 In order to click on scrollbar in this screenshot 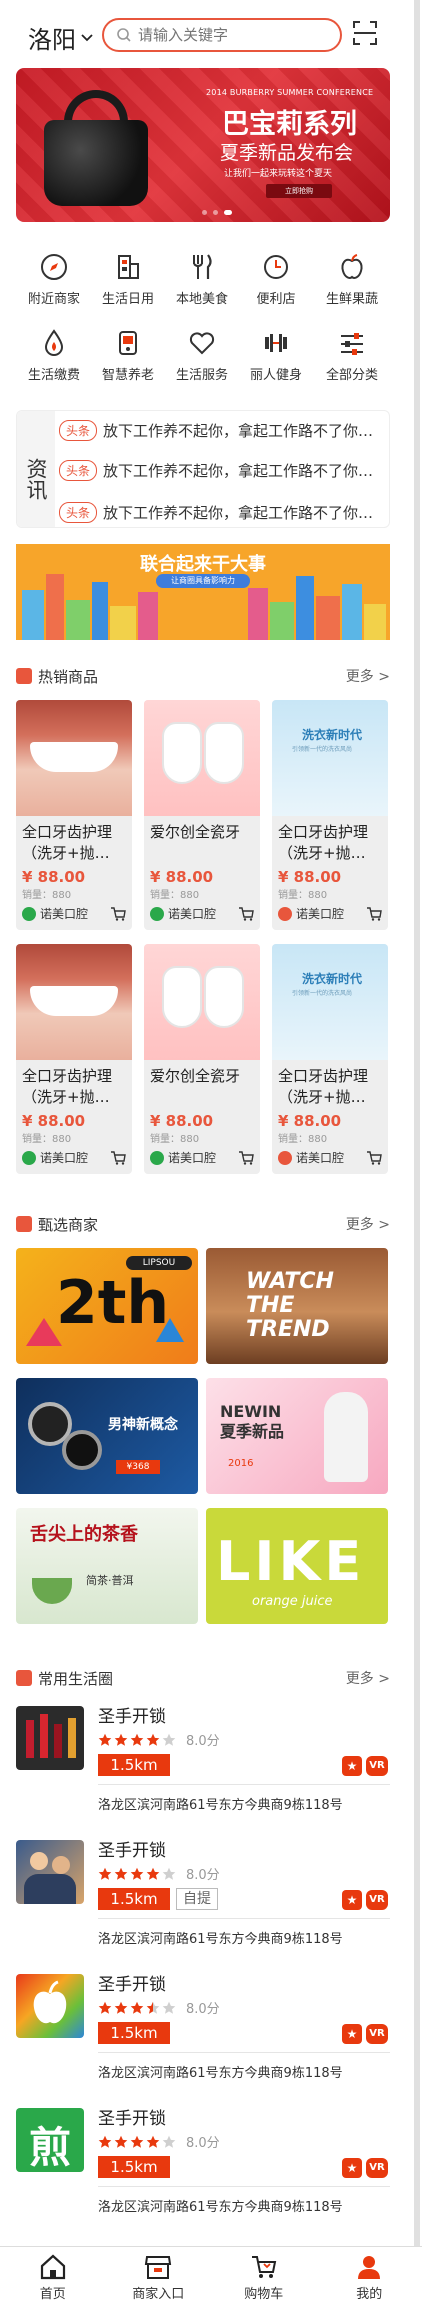, I will do `click(417, 1123)`.